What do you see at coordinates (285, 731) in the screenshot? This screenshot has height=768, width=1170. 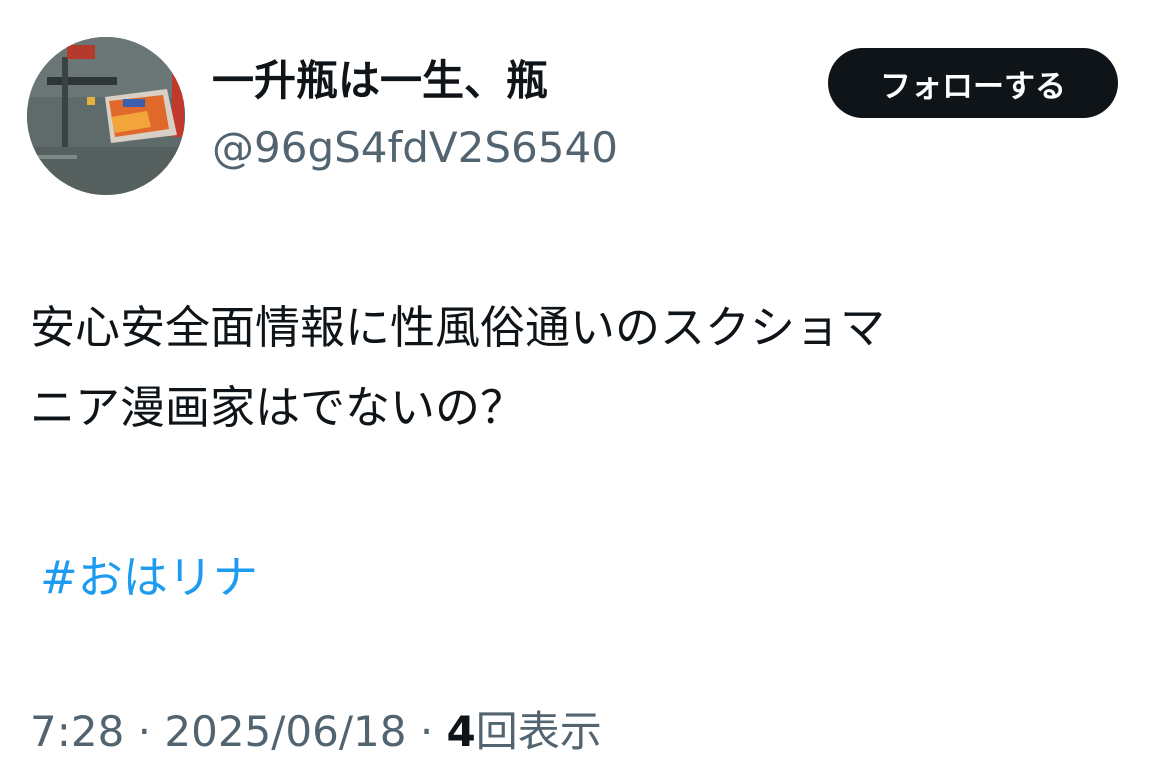 I see `timestamp-date: 2025/06/18` at bounding box center [285, 731].